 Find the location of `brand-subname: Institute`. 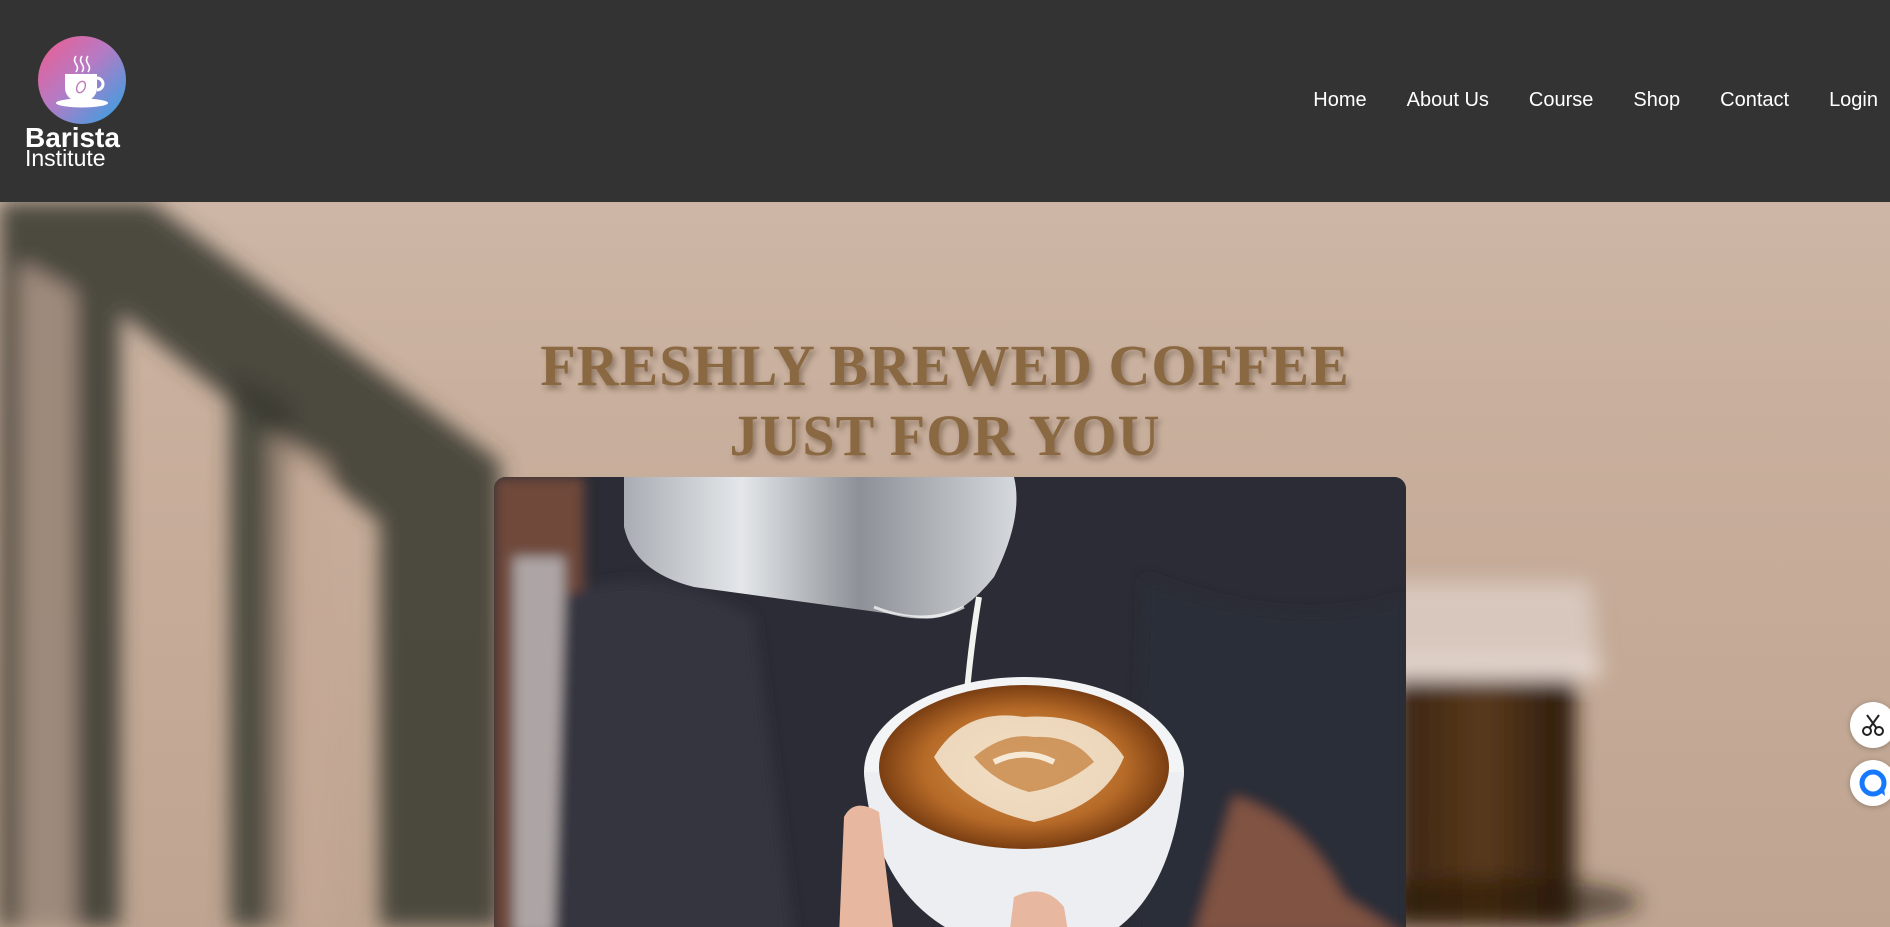

brand-subname: Institute is located at coordinates (65, 158).